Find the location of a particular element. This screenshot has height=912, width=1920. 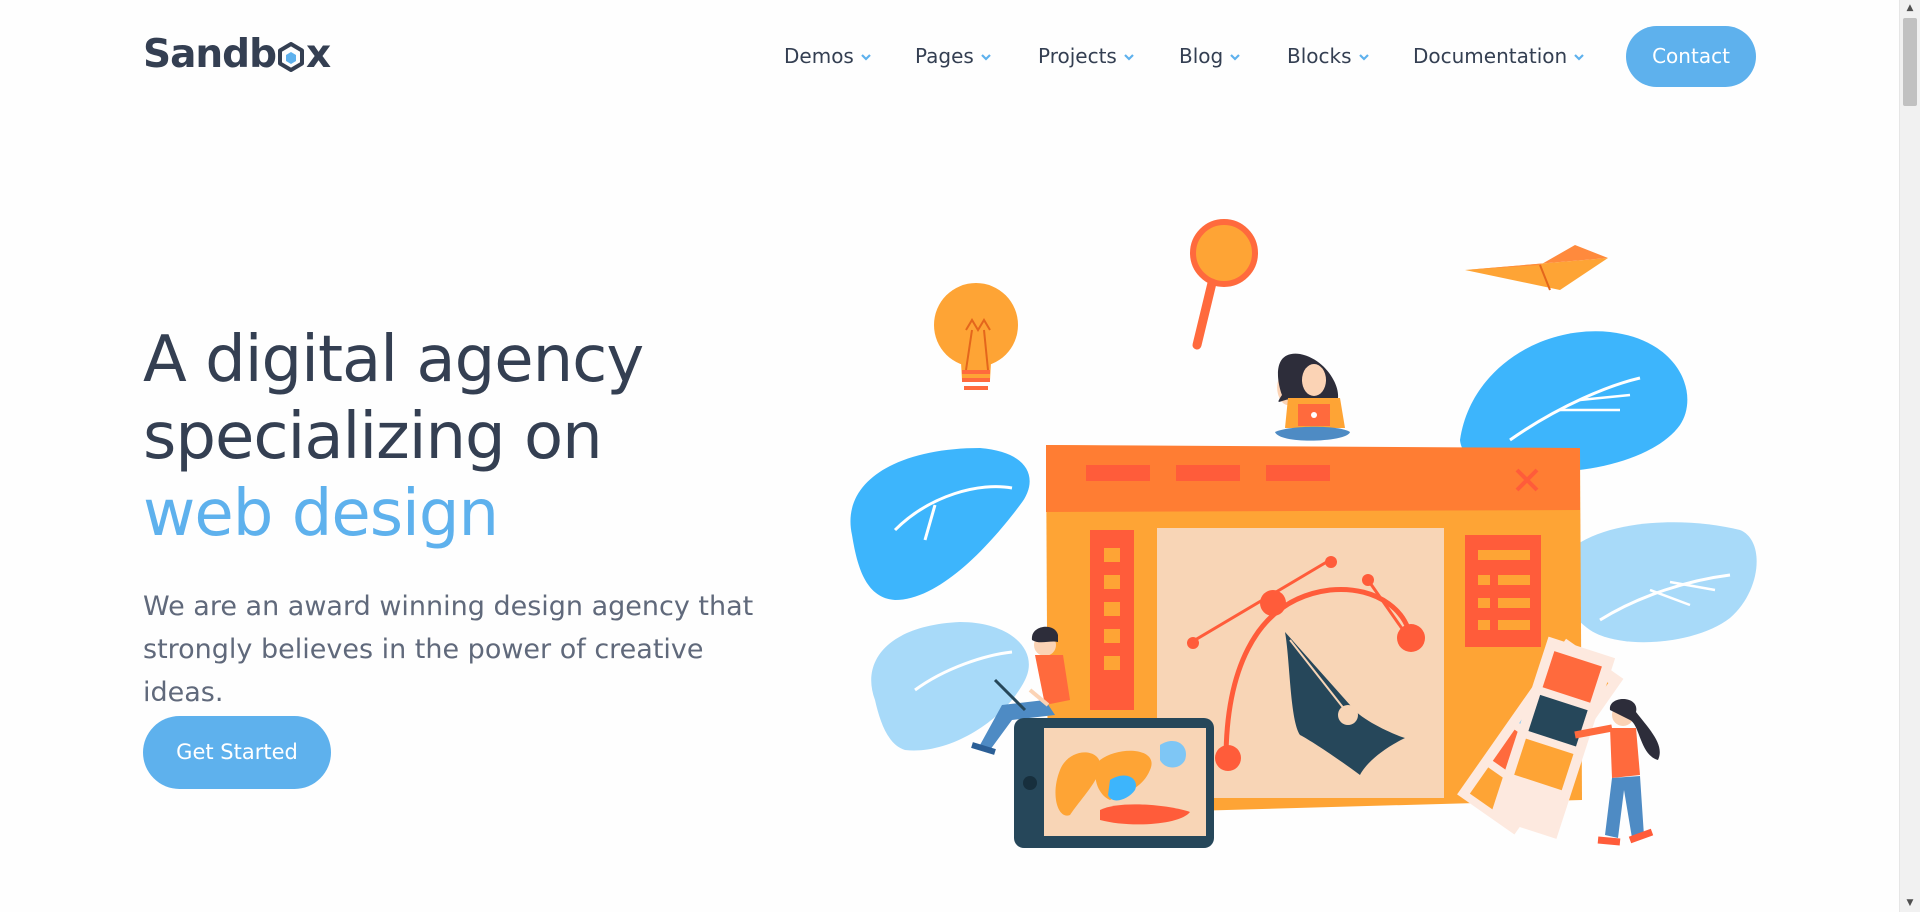

scroll-up-arrow-icon: ▲ is located at coordinates (1910, 8).